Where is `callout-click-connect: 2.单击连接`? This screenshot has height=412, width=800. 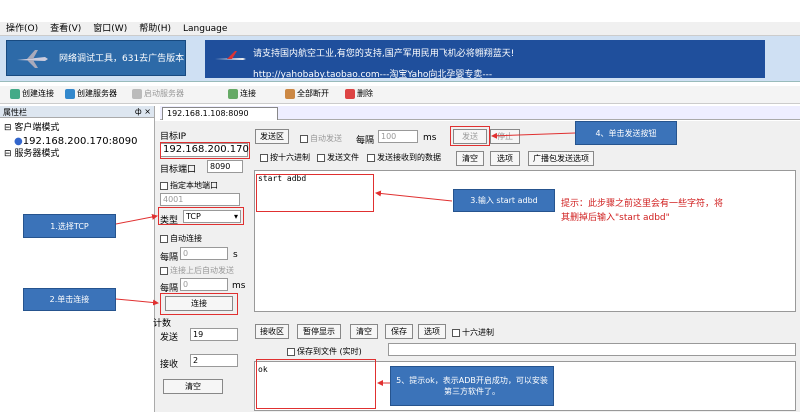
callout-click-connect: 2.单击连接 is located at coordinates (69, 299).